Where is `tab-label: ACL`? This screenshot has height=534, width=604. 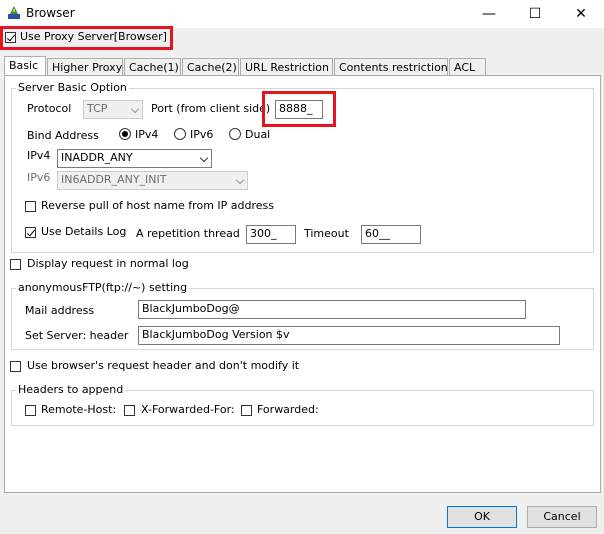
tab-label: ACL is located at coordinates (465, 67).